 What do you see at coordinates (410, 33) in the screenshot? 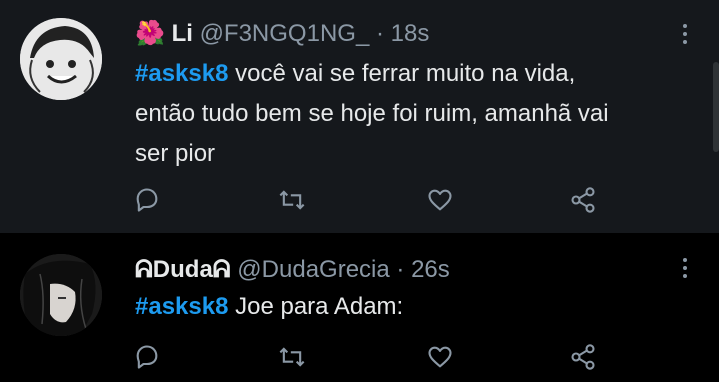
I see `timestamp: 18s` at bounding box center [410, 33].